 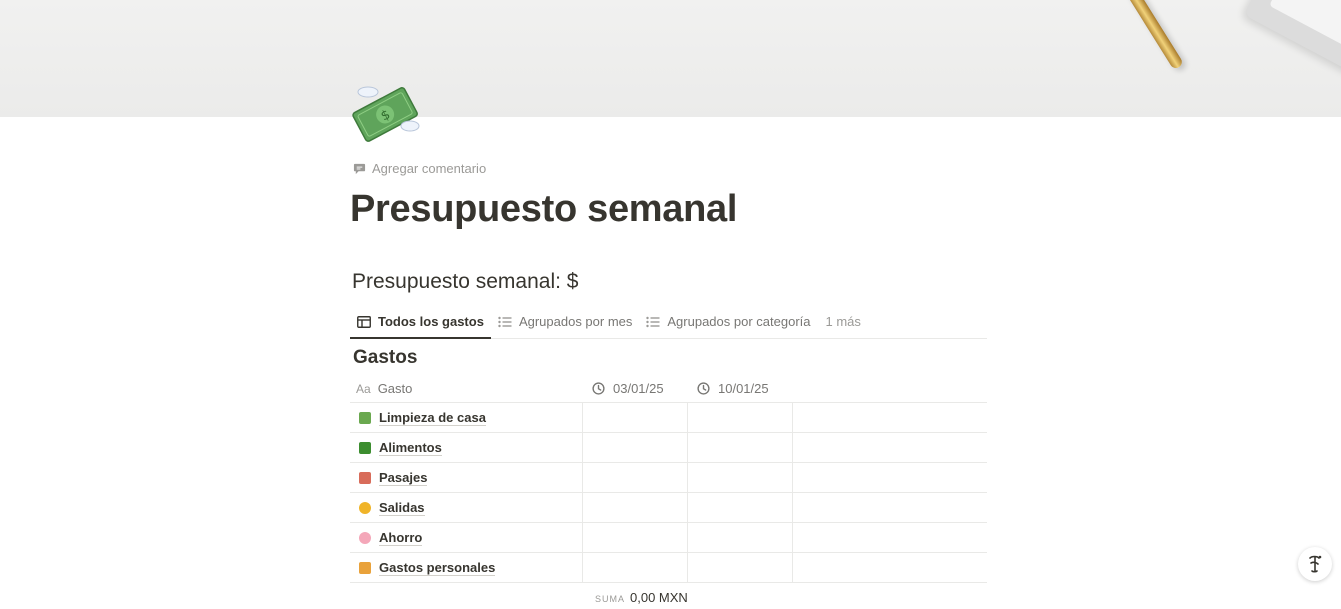 What do you see at coordinates (365, 567) in the screenshot?
I see `wallet-icon` at bounding box center [365, 567].